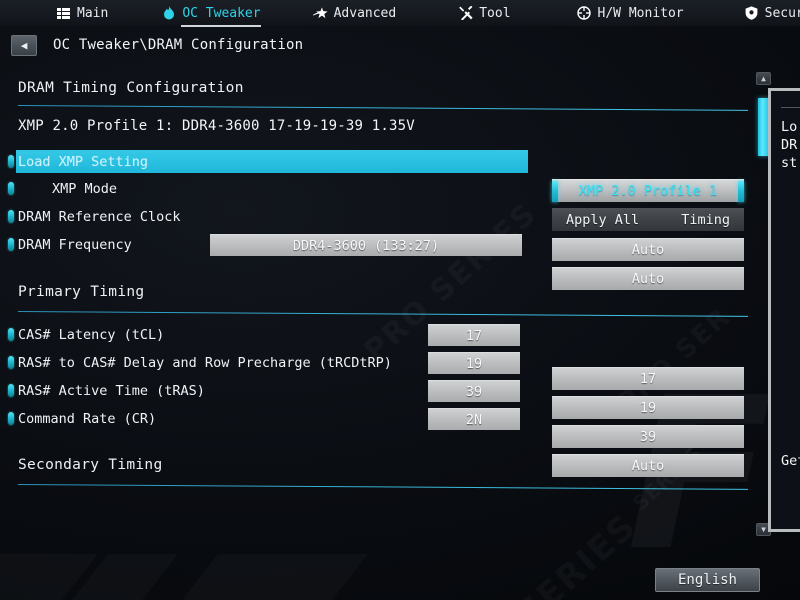 The image size is (800, 600). Describe the element at coordinates (178, 45) in the screenshot. I see `breadcrumb-path: OC Tweaker\DRAM Configuration` at that location.